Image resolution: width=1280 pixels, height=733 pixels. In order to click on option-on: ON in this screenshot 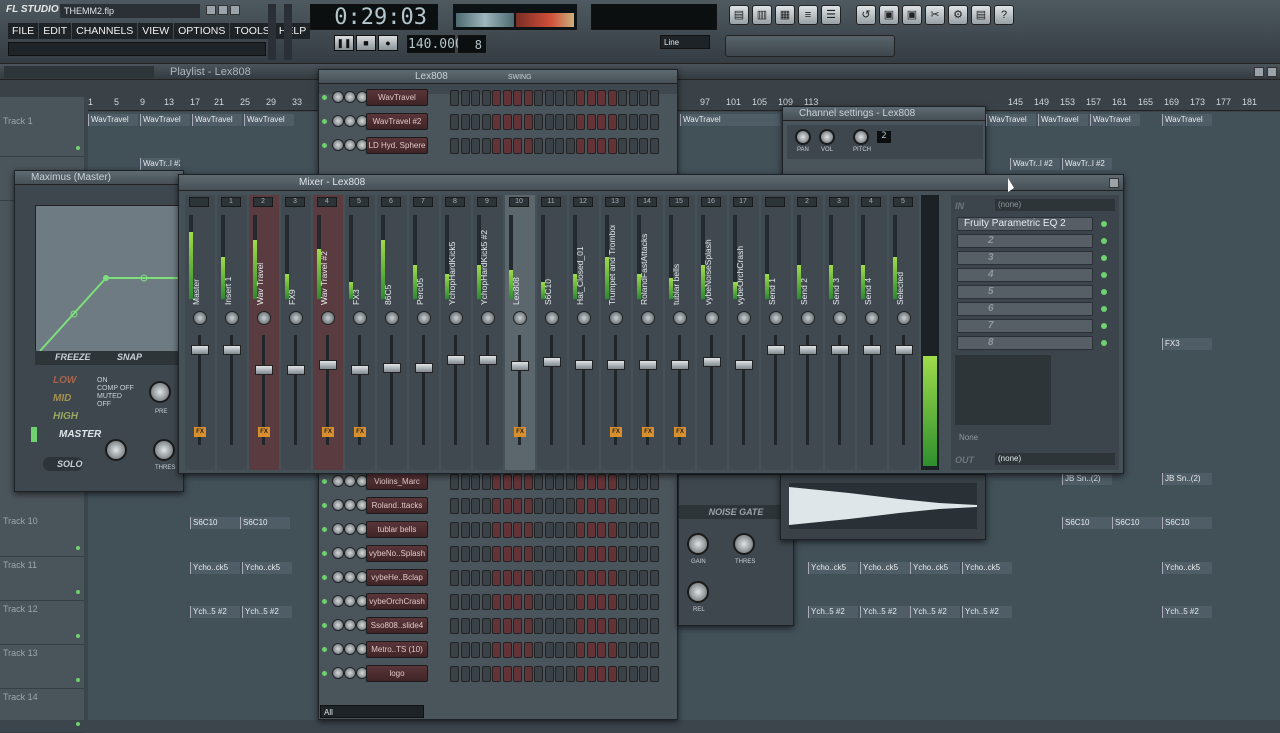, I will do `click(115, 381)`.